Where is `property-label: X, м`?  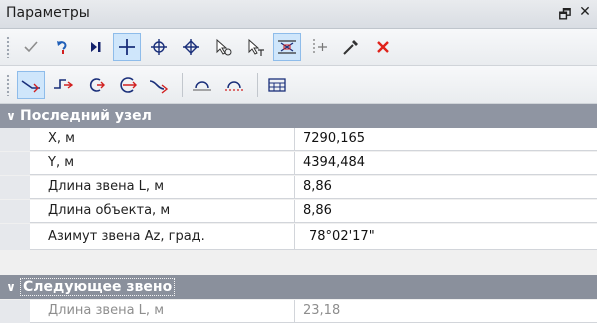 property-label: X, м is located at coordinates (162, 139).